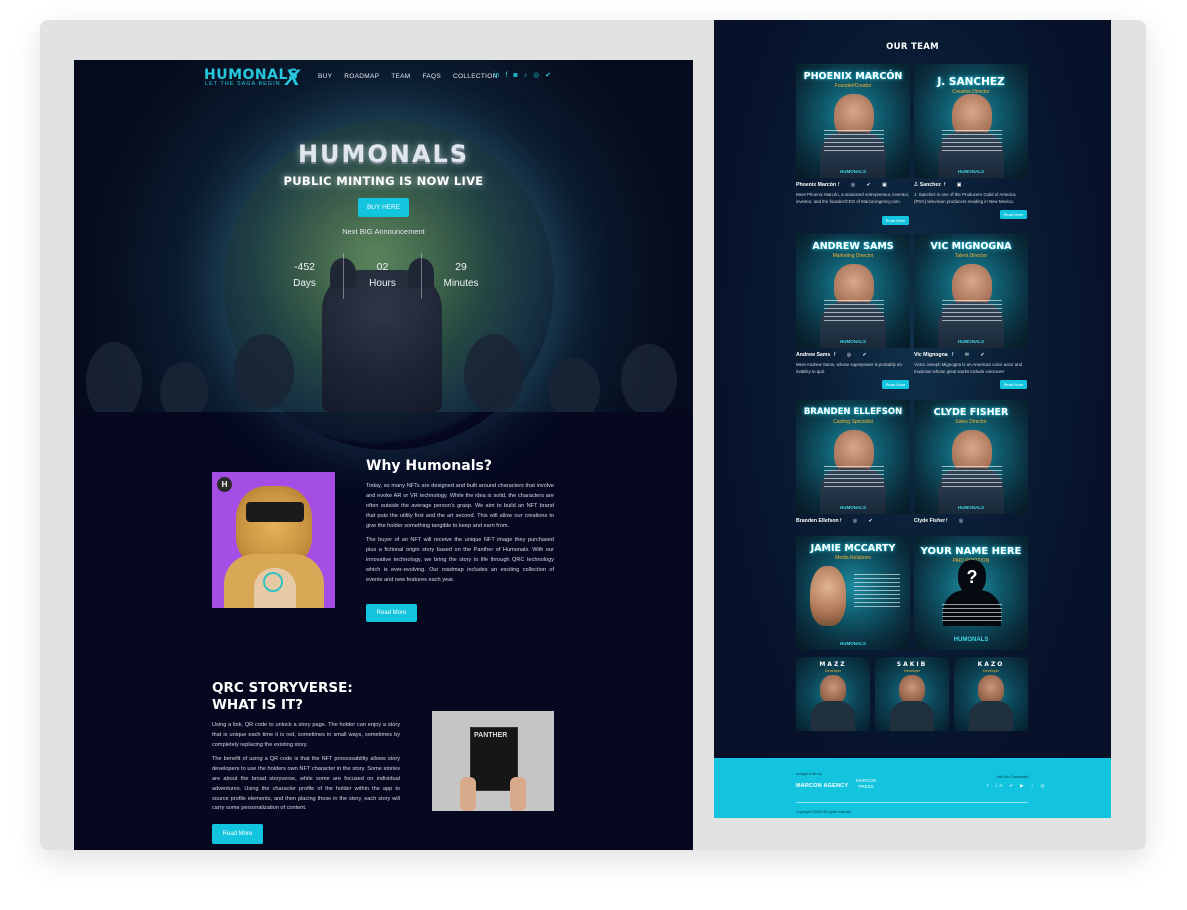  What do you see at coordinates (809, 774) in the screenshot?
I see `footer-brought-label: brought to life by` at bounding box center [809, 774].